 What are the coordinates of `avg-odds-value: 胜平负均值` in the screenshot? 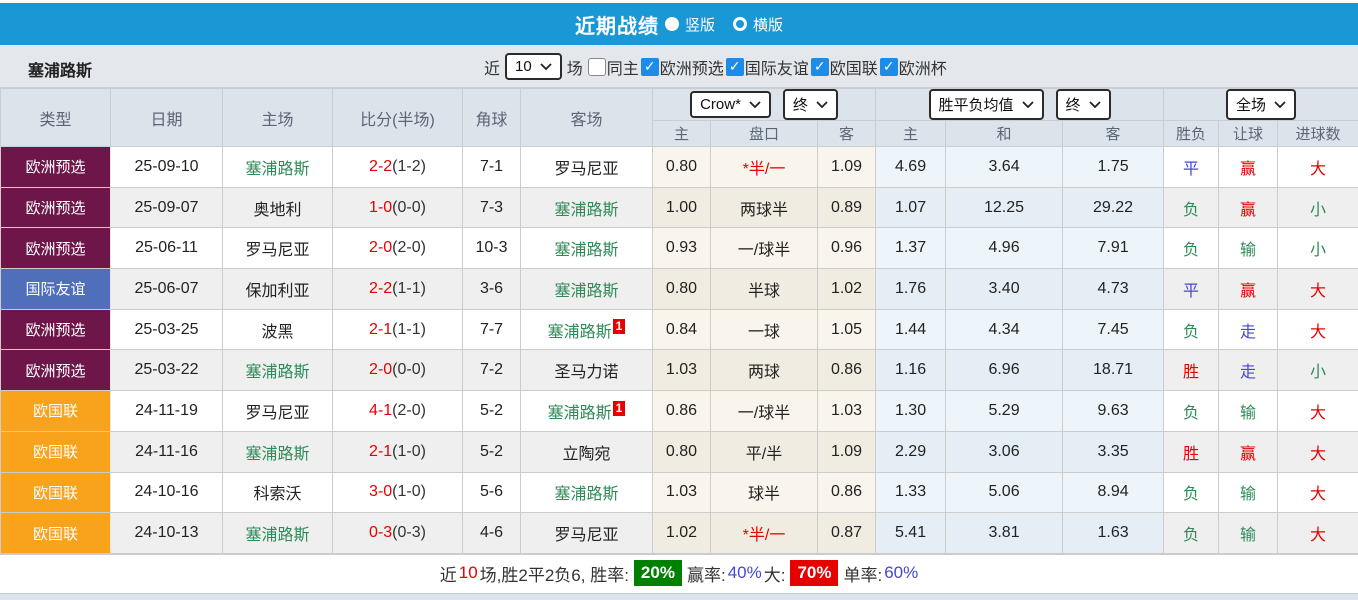 It's located at (976, 105).